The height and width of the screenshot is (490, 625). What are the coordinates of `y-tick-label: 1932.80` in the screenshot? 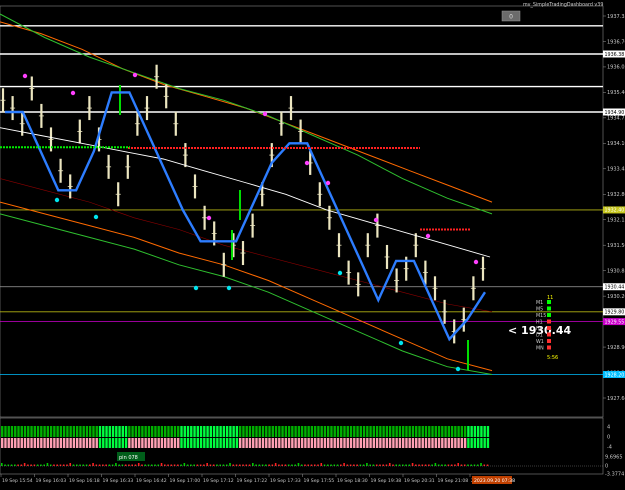 It's located at (616, 195).